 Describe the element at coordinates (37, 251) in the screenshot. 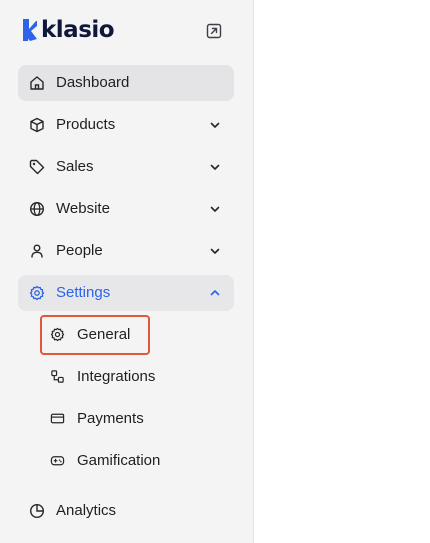

I see `person-icon` at that location.